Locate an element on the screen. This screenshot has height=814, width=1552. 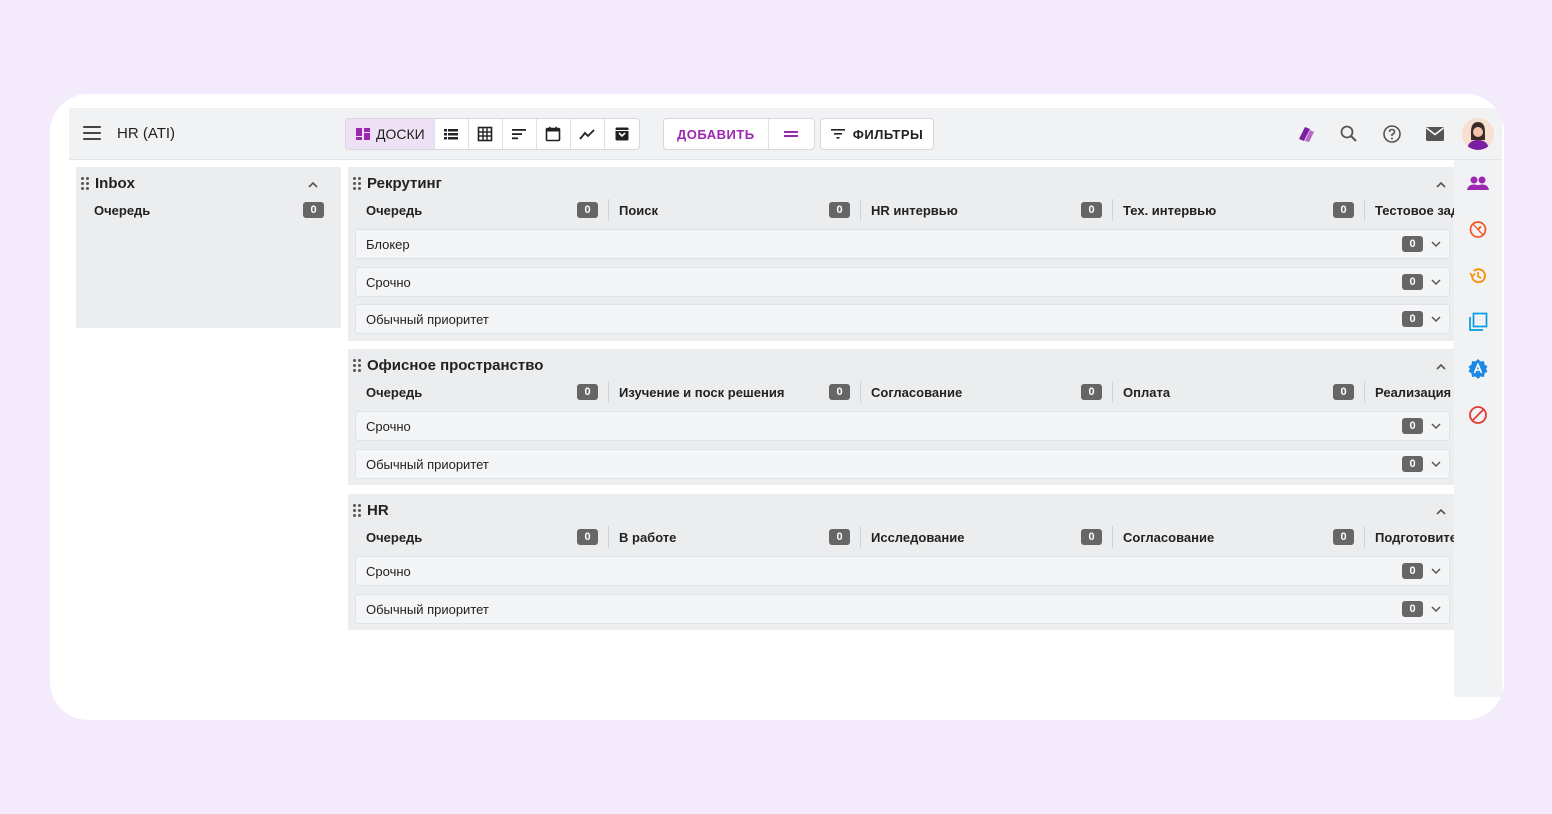
board-title: Офисное пространство is located at coordinates (455, 365).